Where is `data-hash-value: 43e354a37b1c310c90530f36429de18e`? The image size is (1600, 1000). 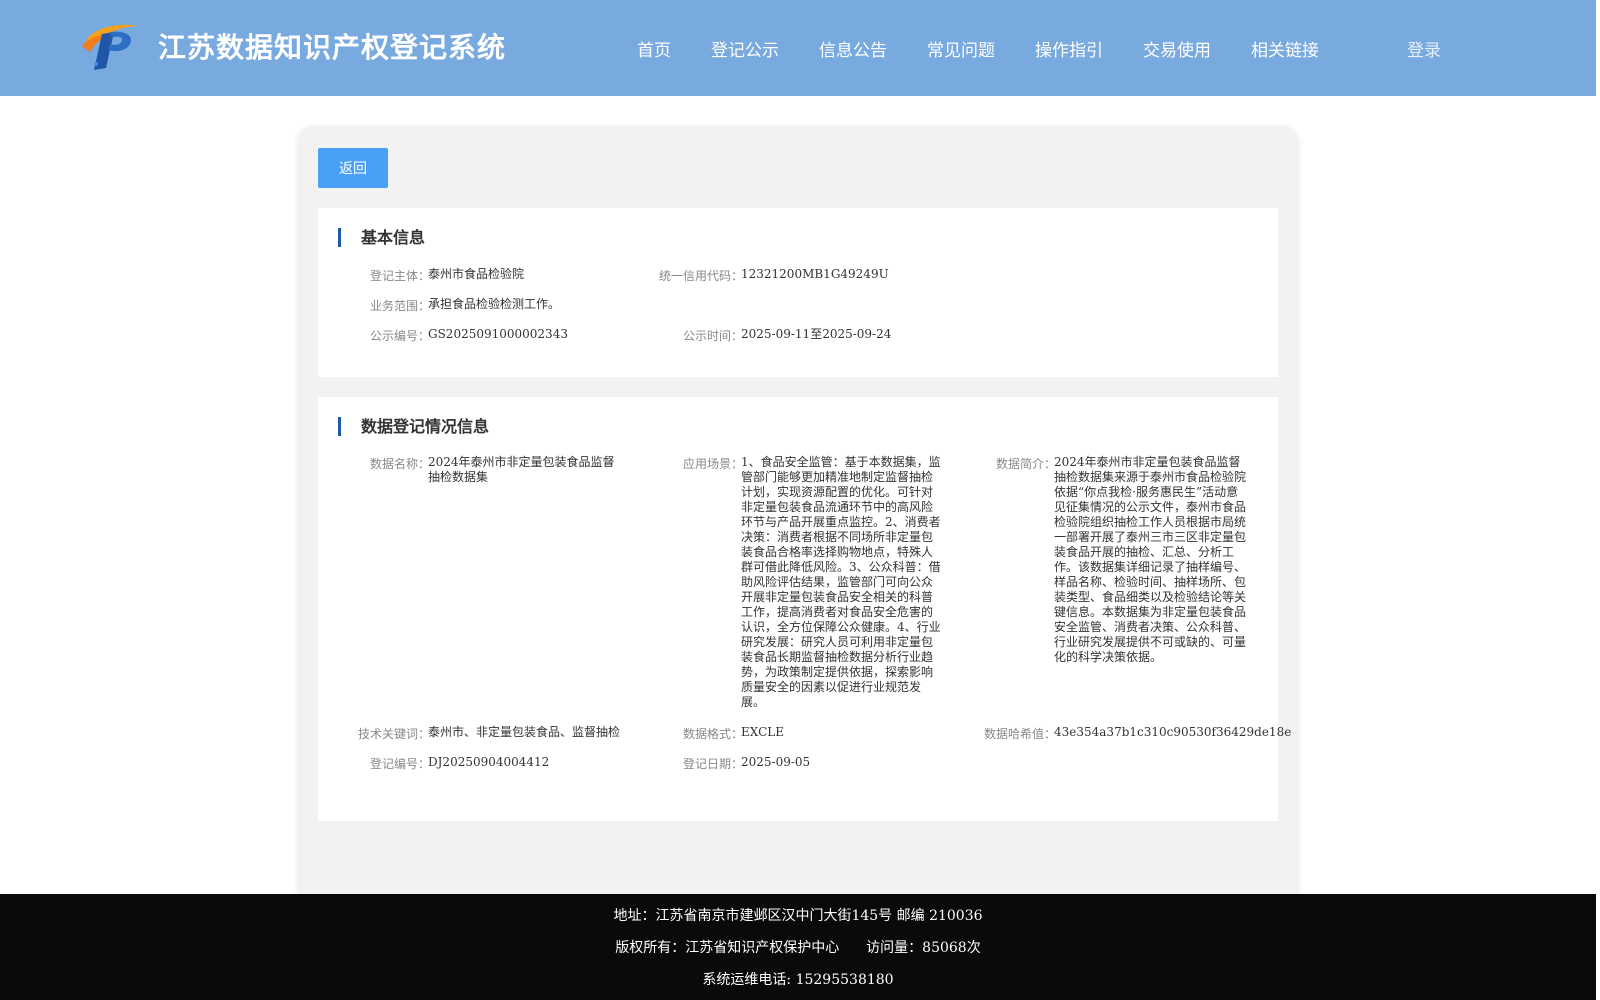 data-hash-value: 43e354a37b1c310c90530f36429de18e is located at coordinates (1173, 732).